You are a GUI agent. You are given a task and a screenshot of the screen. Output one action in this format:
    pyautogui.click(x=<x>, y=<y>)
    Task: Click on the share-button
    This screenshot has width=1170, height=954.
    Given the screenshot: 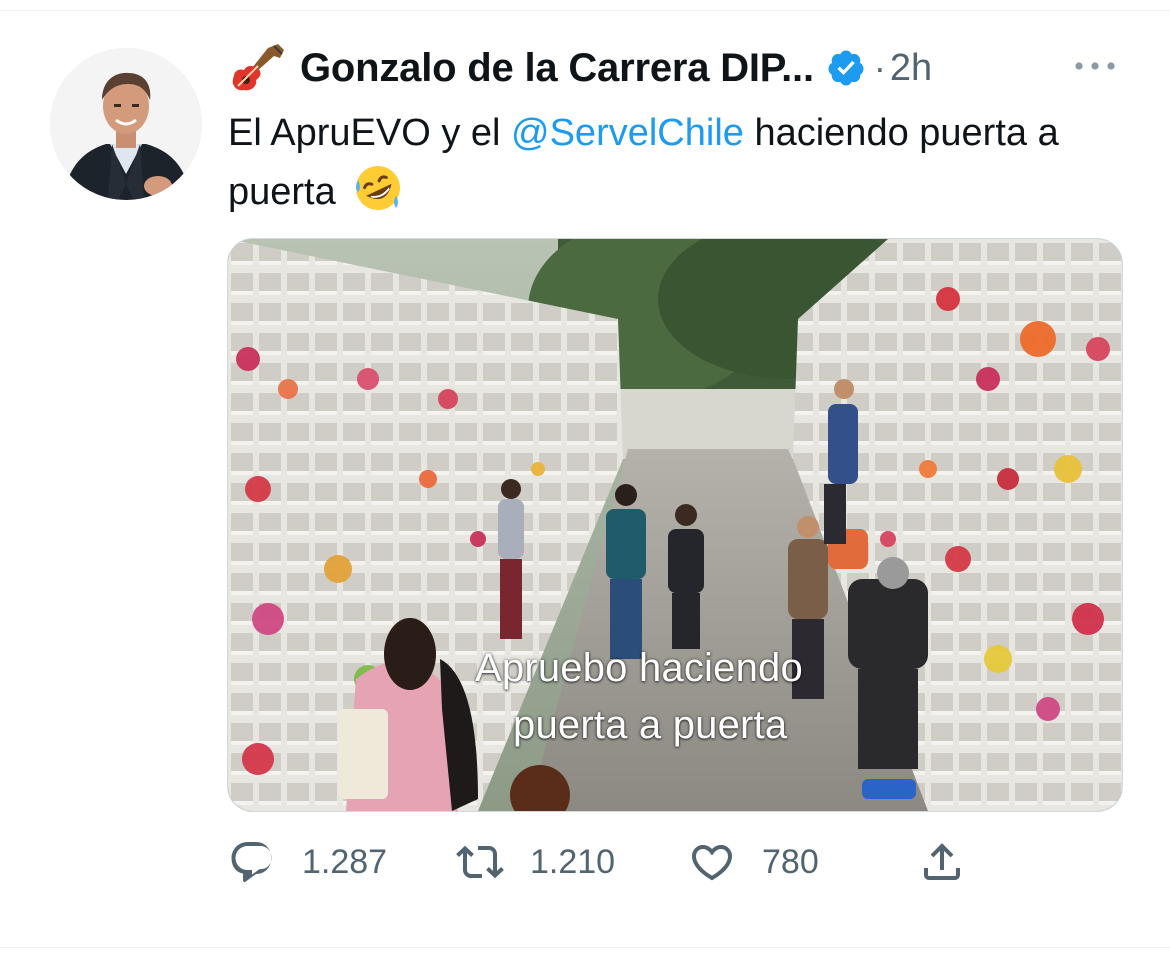 What is the action you would take?
    pyautogui.click(x=942, y=862)
    